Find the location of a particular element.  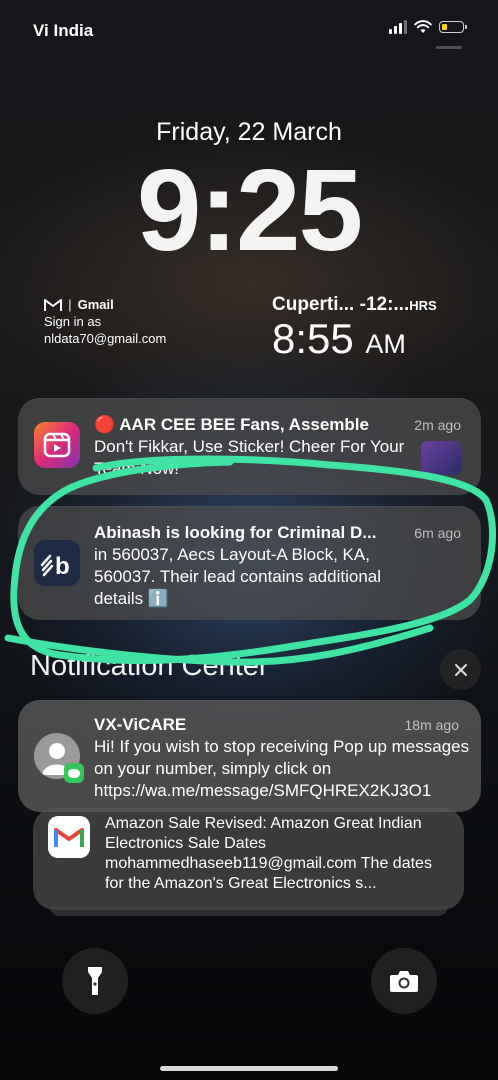

flashlight-button is located at coordinates (95, 981).